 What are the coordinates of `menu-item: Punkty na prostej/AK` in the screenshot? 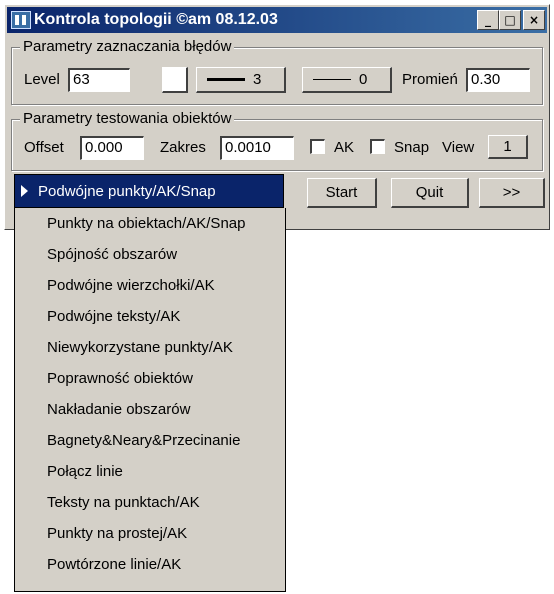 It's located at (150, 533).